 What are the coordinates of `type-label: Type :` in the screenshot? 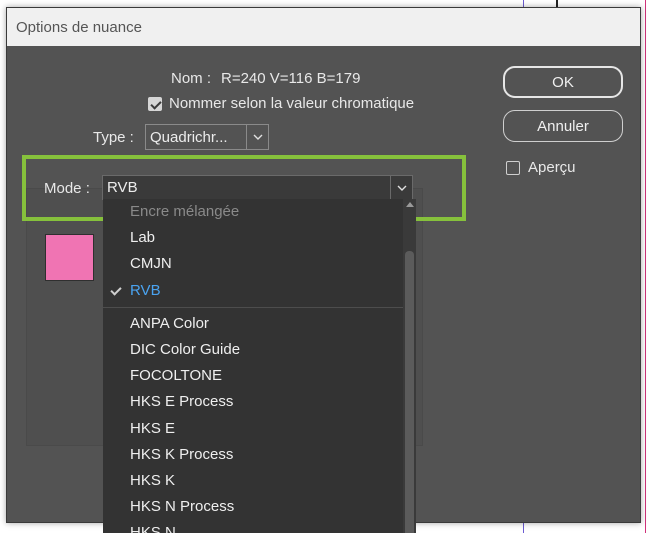 It's located at (113, 137).